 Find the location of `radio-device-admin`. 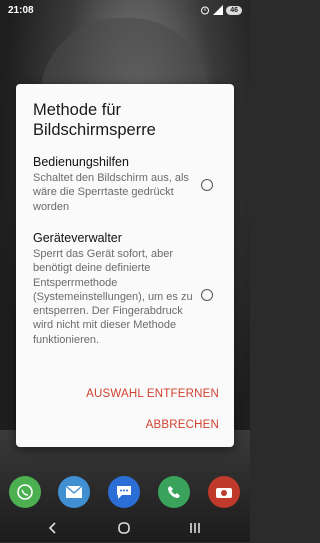

radio-device-admin is located at coordinates (207, 295).